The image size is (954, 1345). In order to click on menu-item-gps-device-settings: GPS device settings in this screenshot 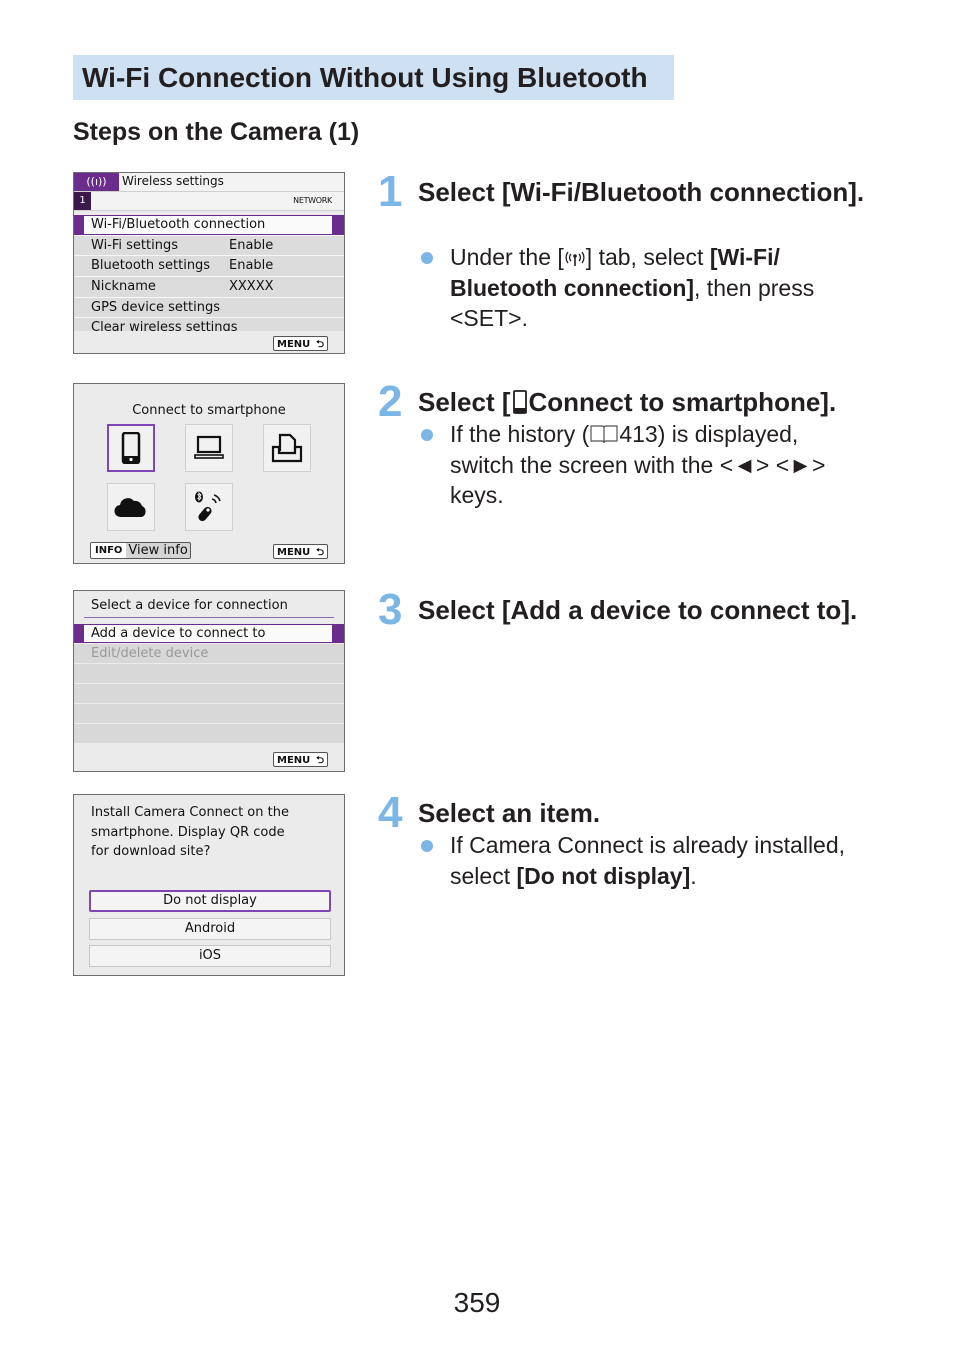, I will do `click(209, 308)`.